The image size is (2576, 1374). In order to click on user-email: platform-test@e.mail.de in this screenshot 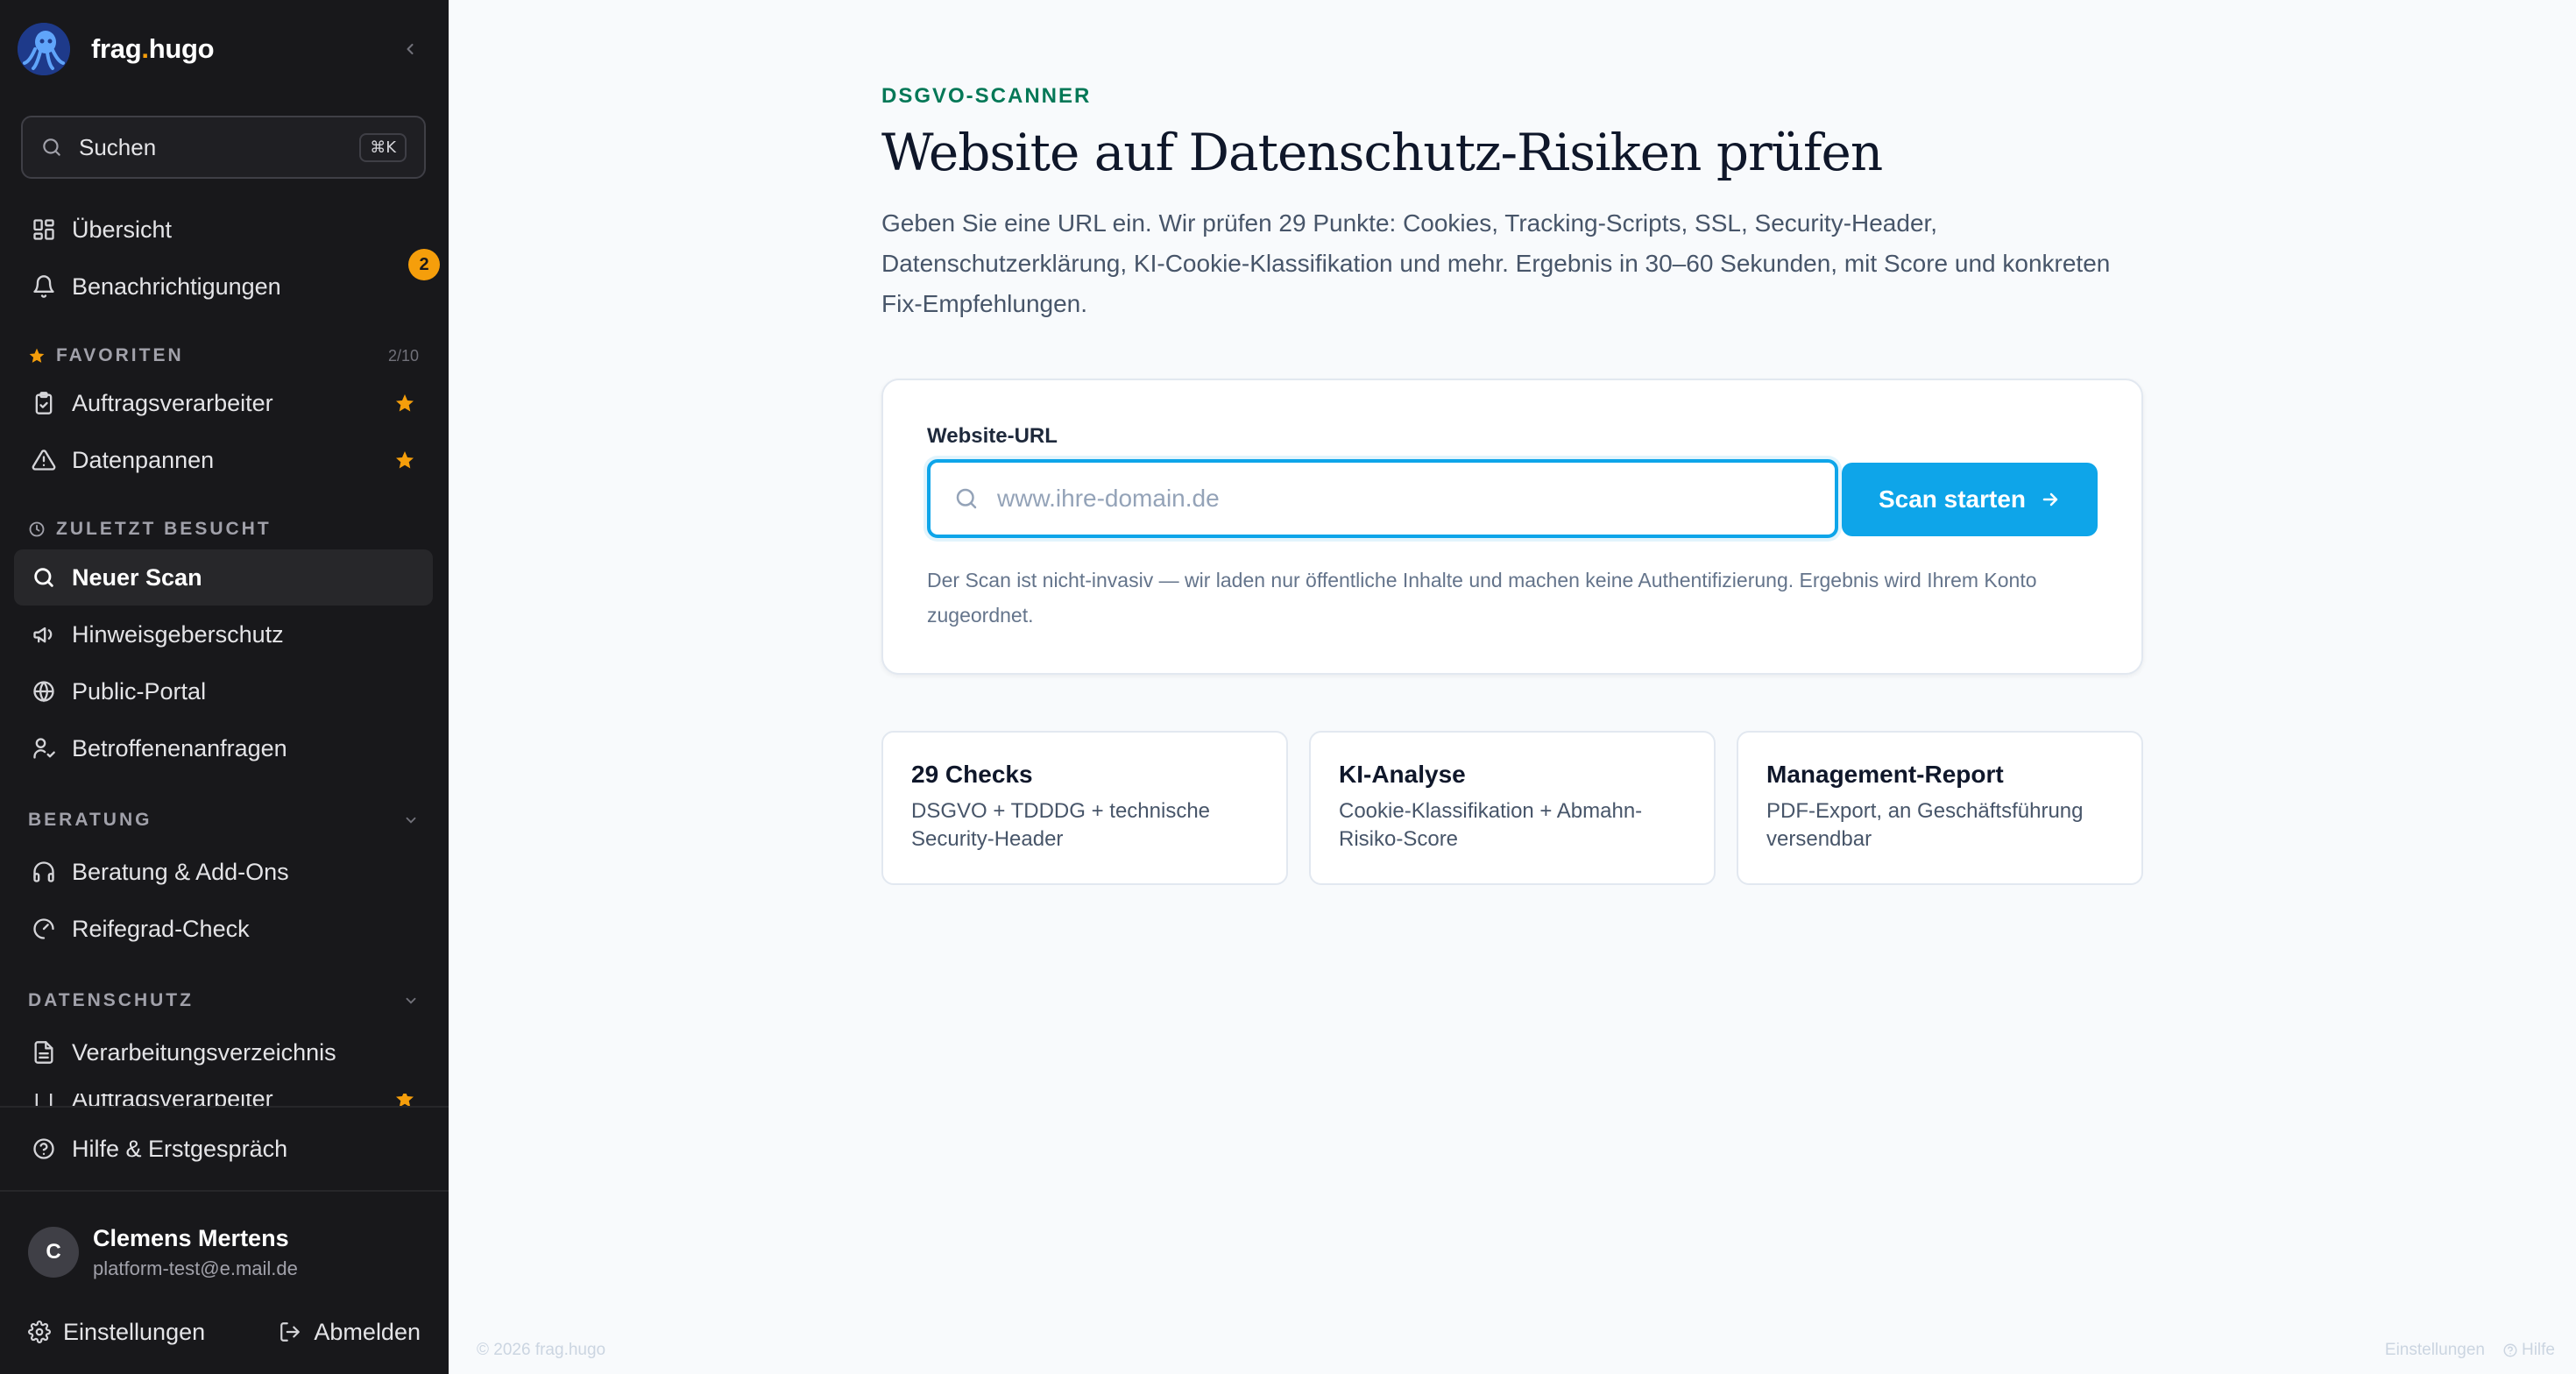, I will do `click(195, 1268)`.